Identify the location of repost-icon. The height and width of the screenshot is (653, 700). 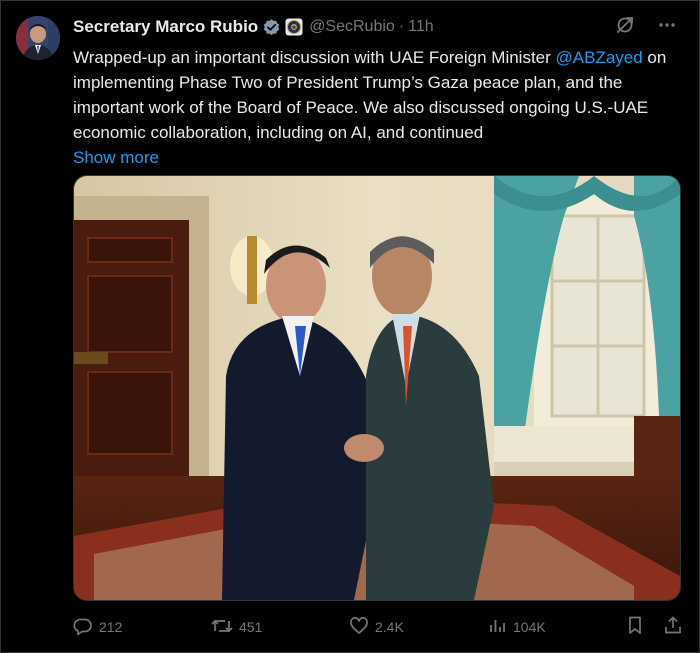
(222, 627).